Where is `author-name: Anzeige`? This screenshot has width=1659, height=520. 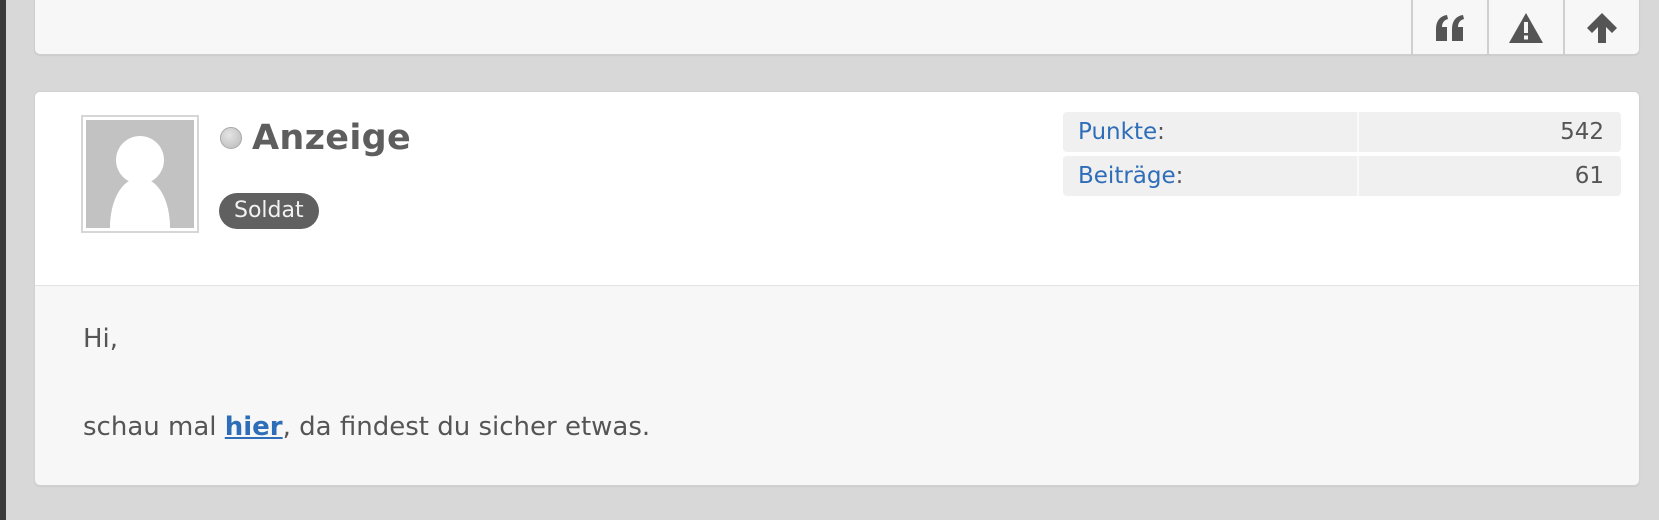 author-name: Anzeige is located at coordinates (331, 138).